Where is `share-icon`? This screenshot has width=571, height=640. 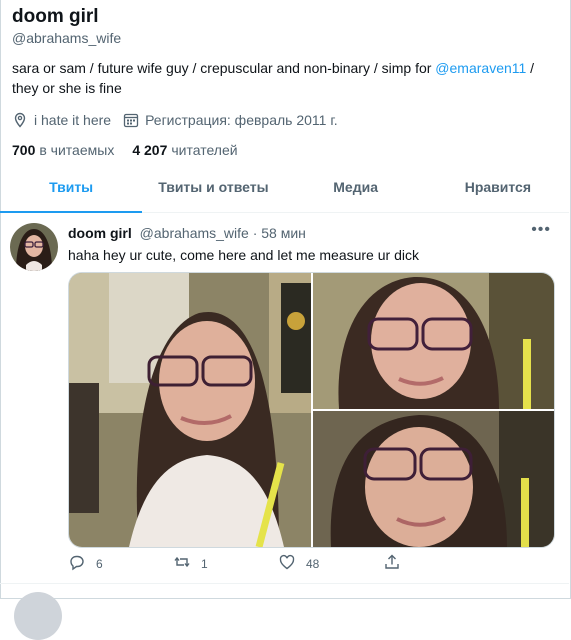
share-icon is located at coordinates (392, 563).